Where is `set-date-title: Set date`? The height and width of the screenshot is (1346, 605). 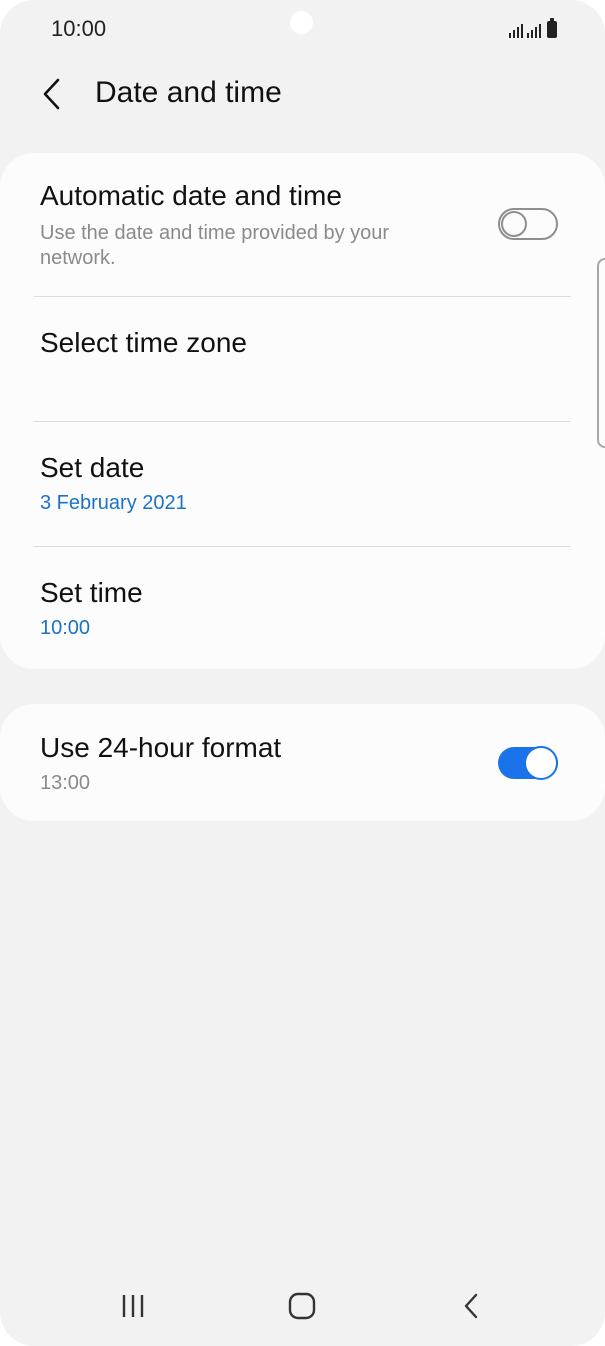
set-date-title: Set date is located at coordinates (92, 467).